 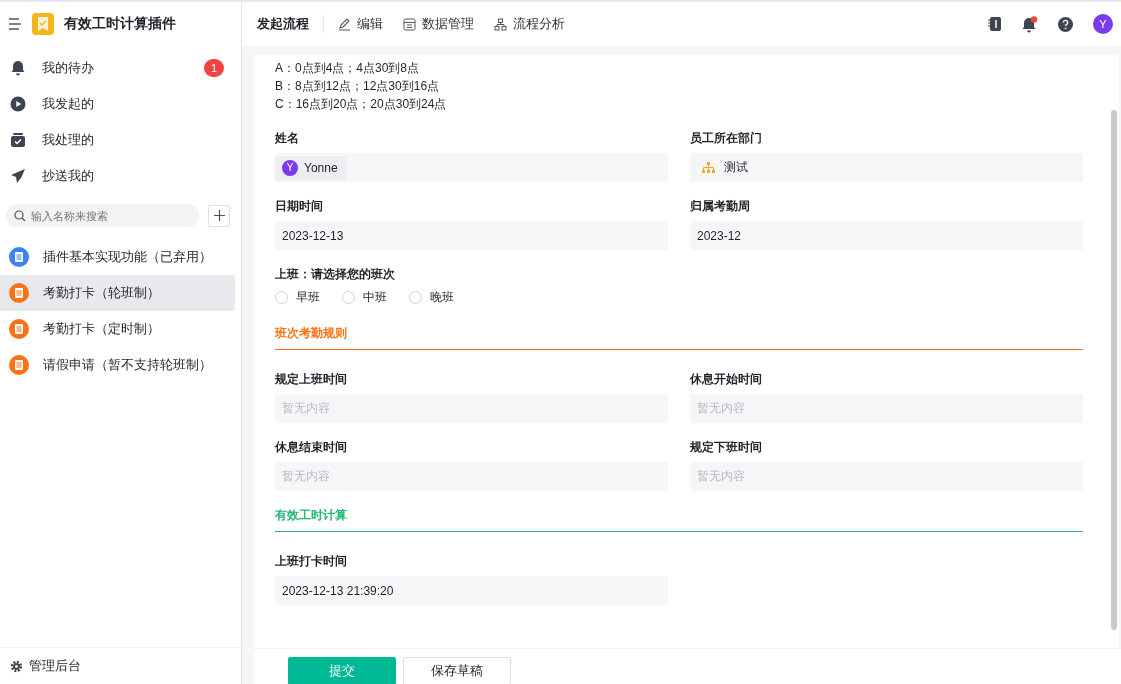 What do you see at coordinates (471, 235) in the screenshot?
I see `input-field: 2023-12-13` at bounding box center [471, 235].